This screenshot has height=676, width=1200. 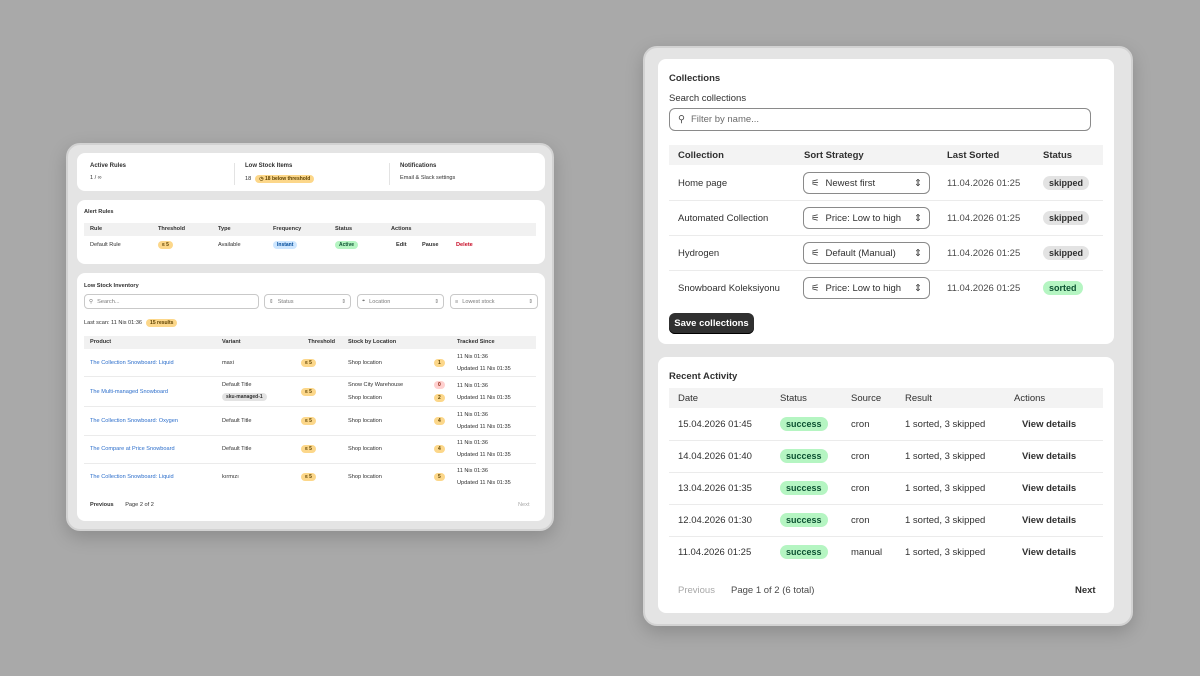 I want to click on sort-strategy-select: ⚟ Newest first ⇕, so click(x=866, y=183).